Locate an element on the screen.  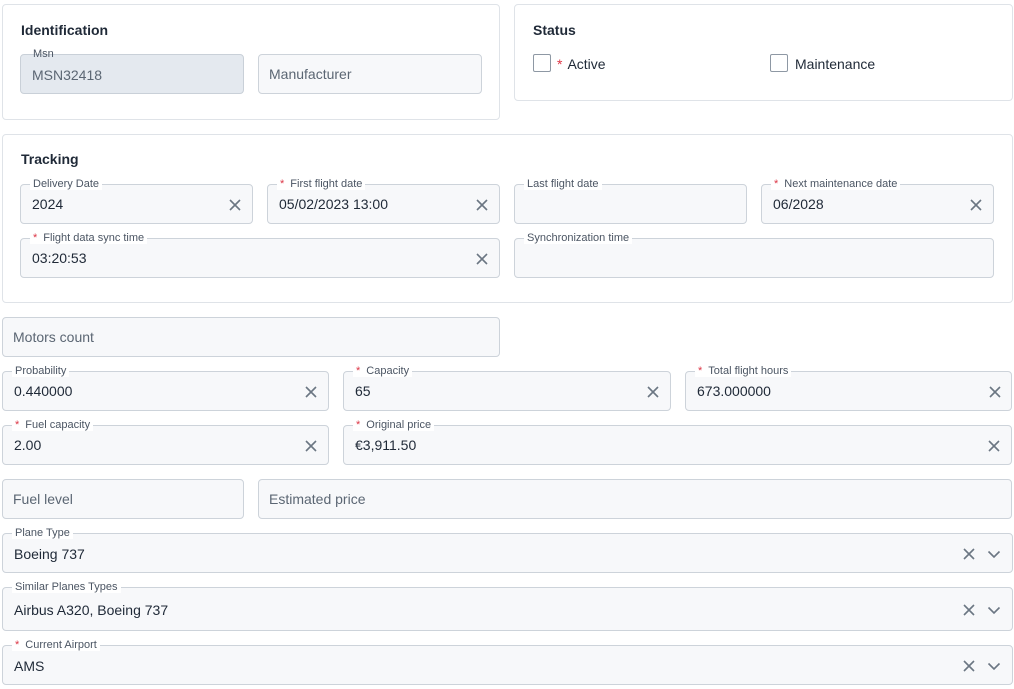
plane-type-value: Boeing 737 is located at coordinates (49, 554).